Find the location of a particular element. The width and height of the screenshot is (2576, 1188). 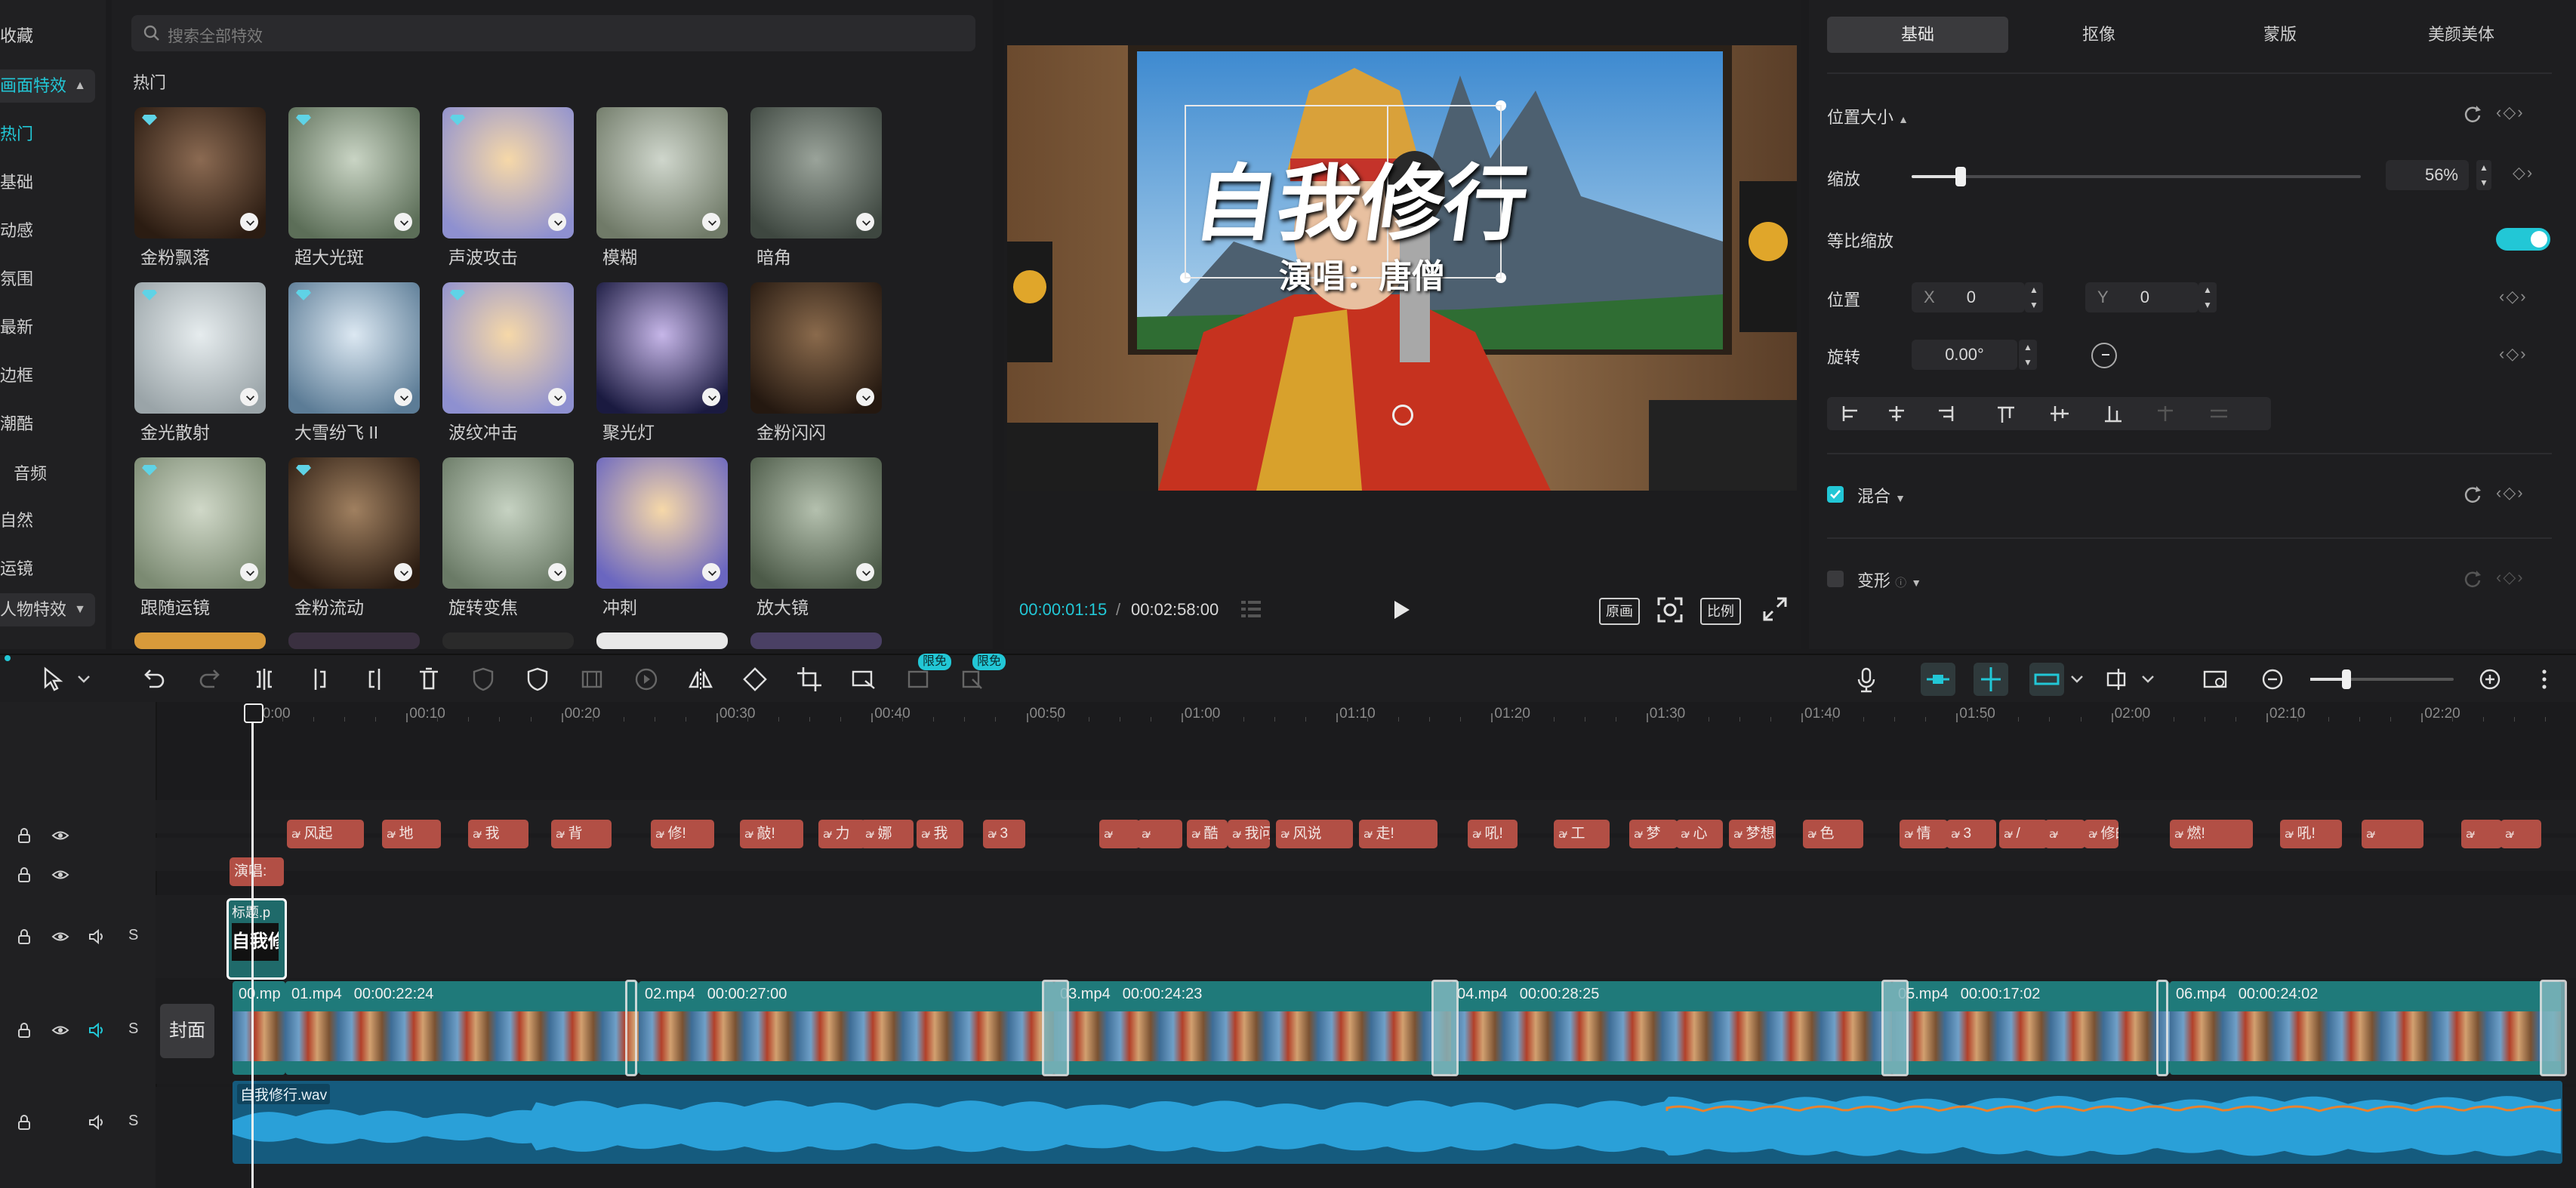

category-latest: 最新 is located at coordinates (49, 327).